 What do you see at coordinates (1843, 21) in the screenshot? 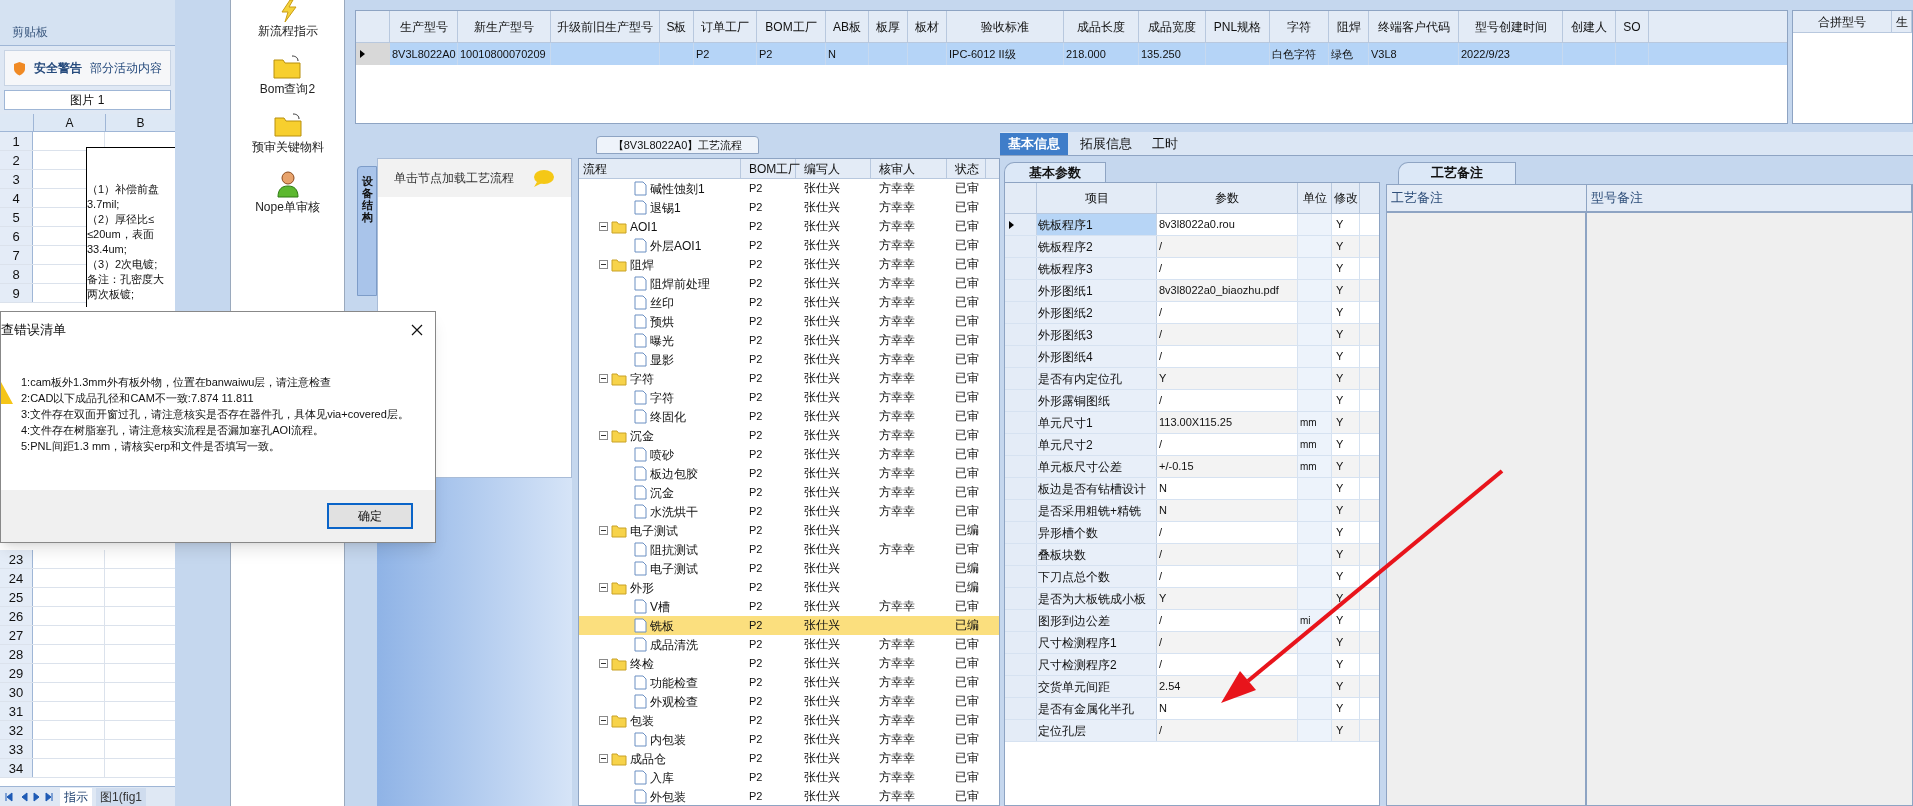
I see `column-header: 合拼型号` at bounding box center [1843, 21].